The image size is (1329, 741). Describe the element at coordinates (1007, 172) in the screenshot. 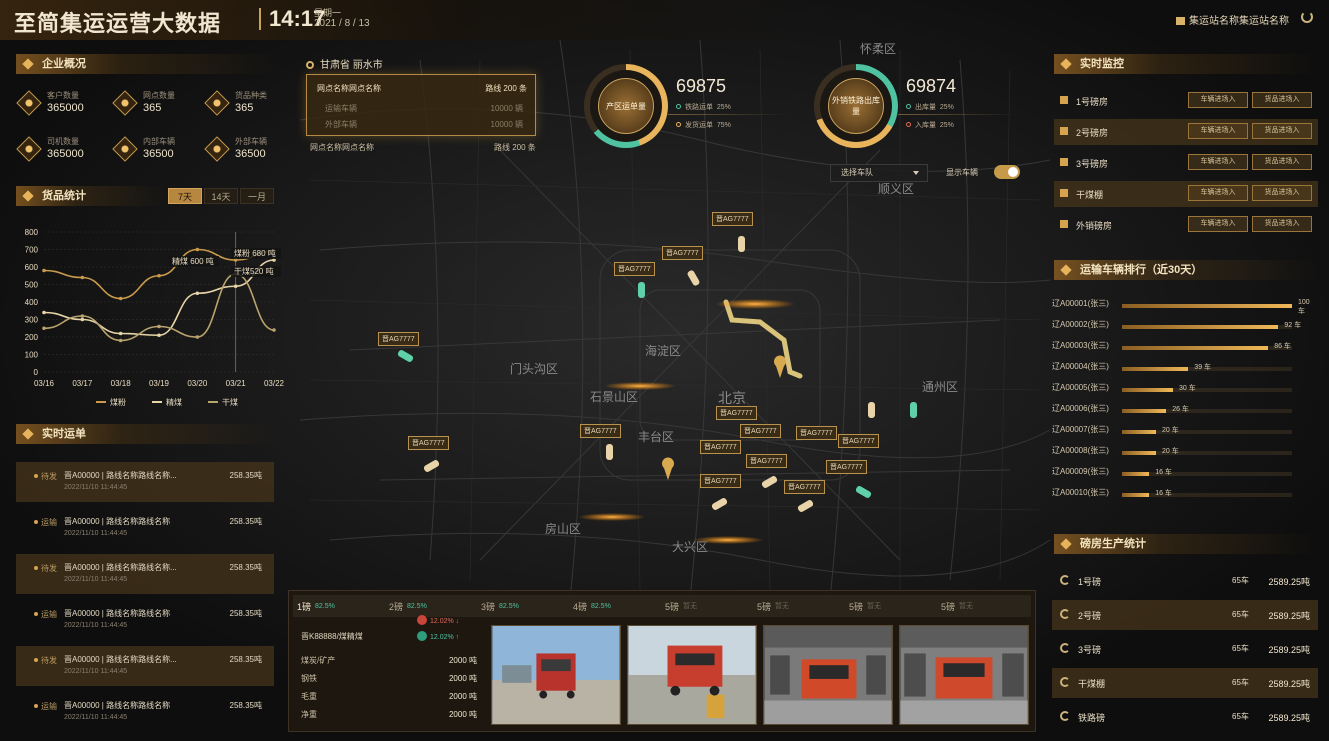

I see `show-vehicles-toggle` at that location.